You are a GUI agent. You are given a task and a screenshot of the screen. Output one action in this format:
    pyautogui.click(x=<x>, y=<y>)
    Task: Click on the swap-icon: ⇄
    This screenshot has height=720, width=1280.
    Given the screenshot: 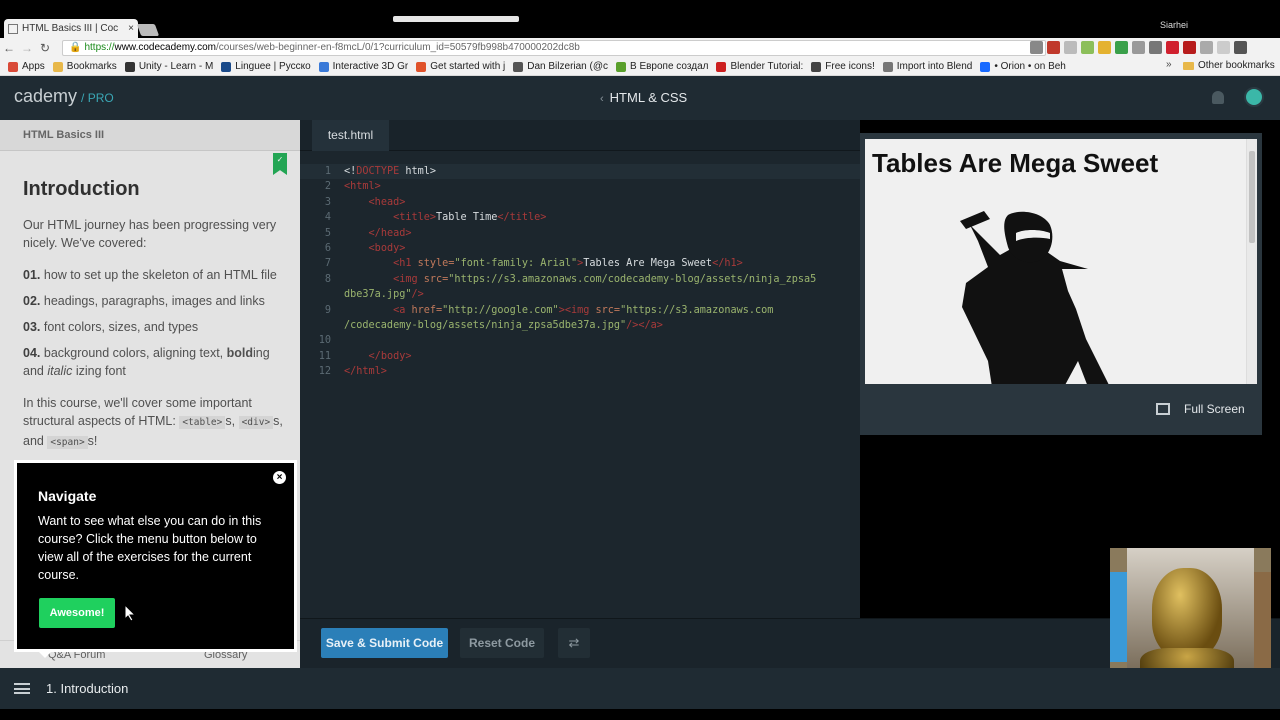 What is the action you would take?
    pyautogui.click(x=574, y=643)
    